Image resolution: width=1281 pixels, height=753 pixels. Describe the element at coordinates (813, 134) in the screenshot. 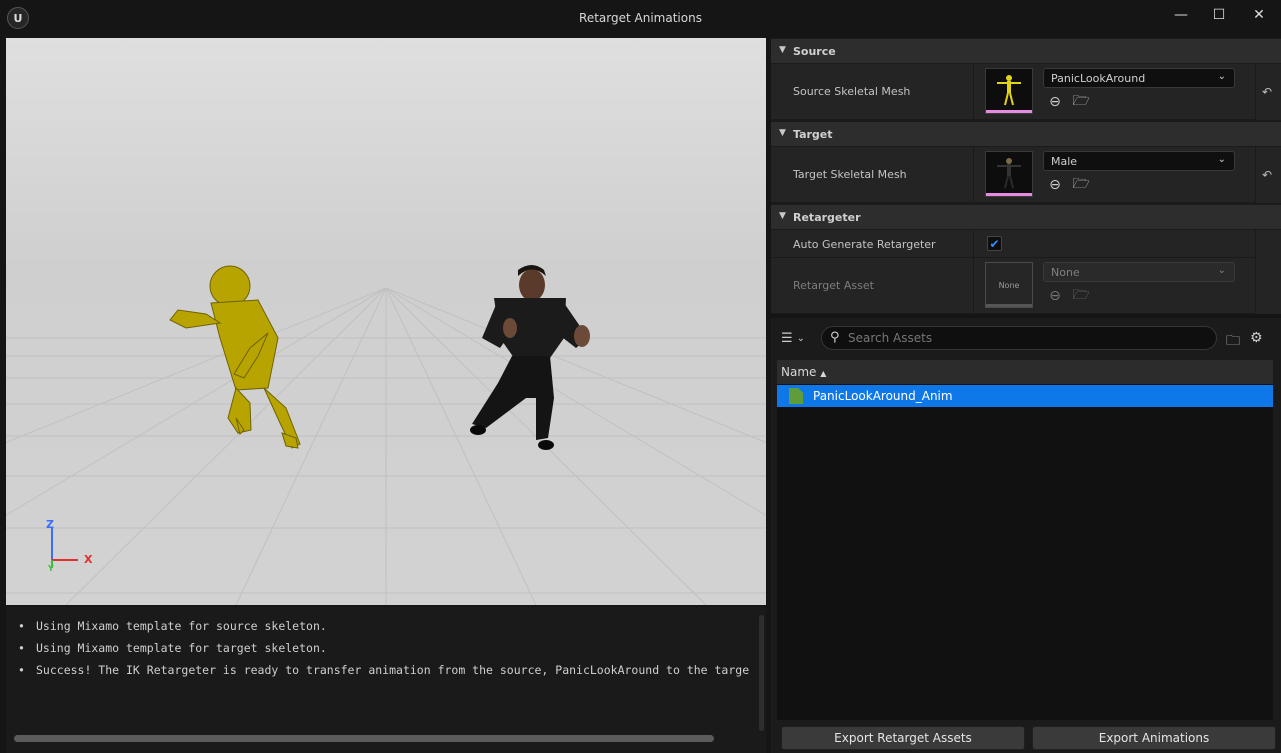

I see `category-title: Target` at that location.